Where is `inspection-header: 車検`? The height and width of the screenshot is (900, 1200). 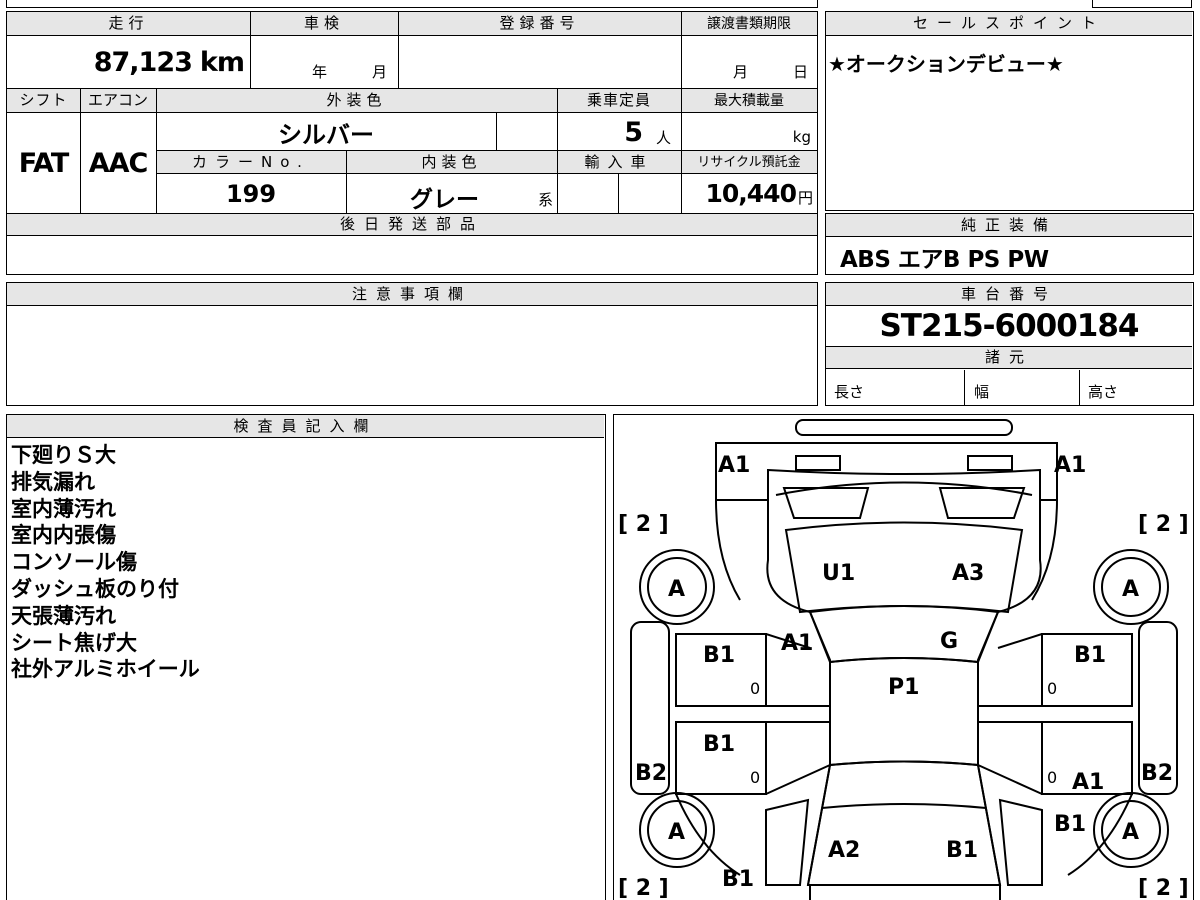 inspection-header: 車検 is located at coordinates (324, 24).